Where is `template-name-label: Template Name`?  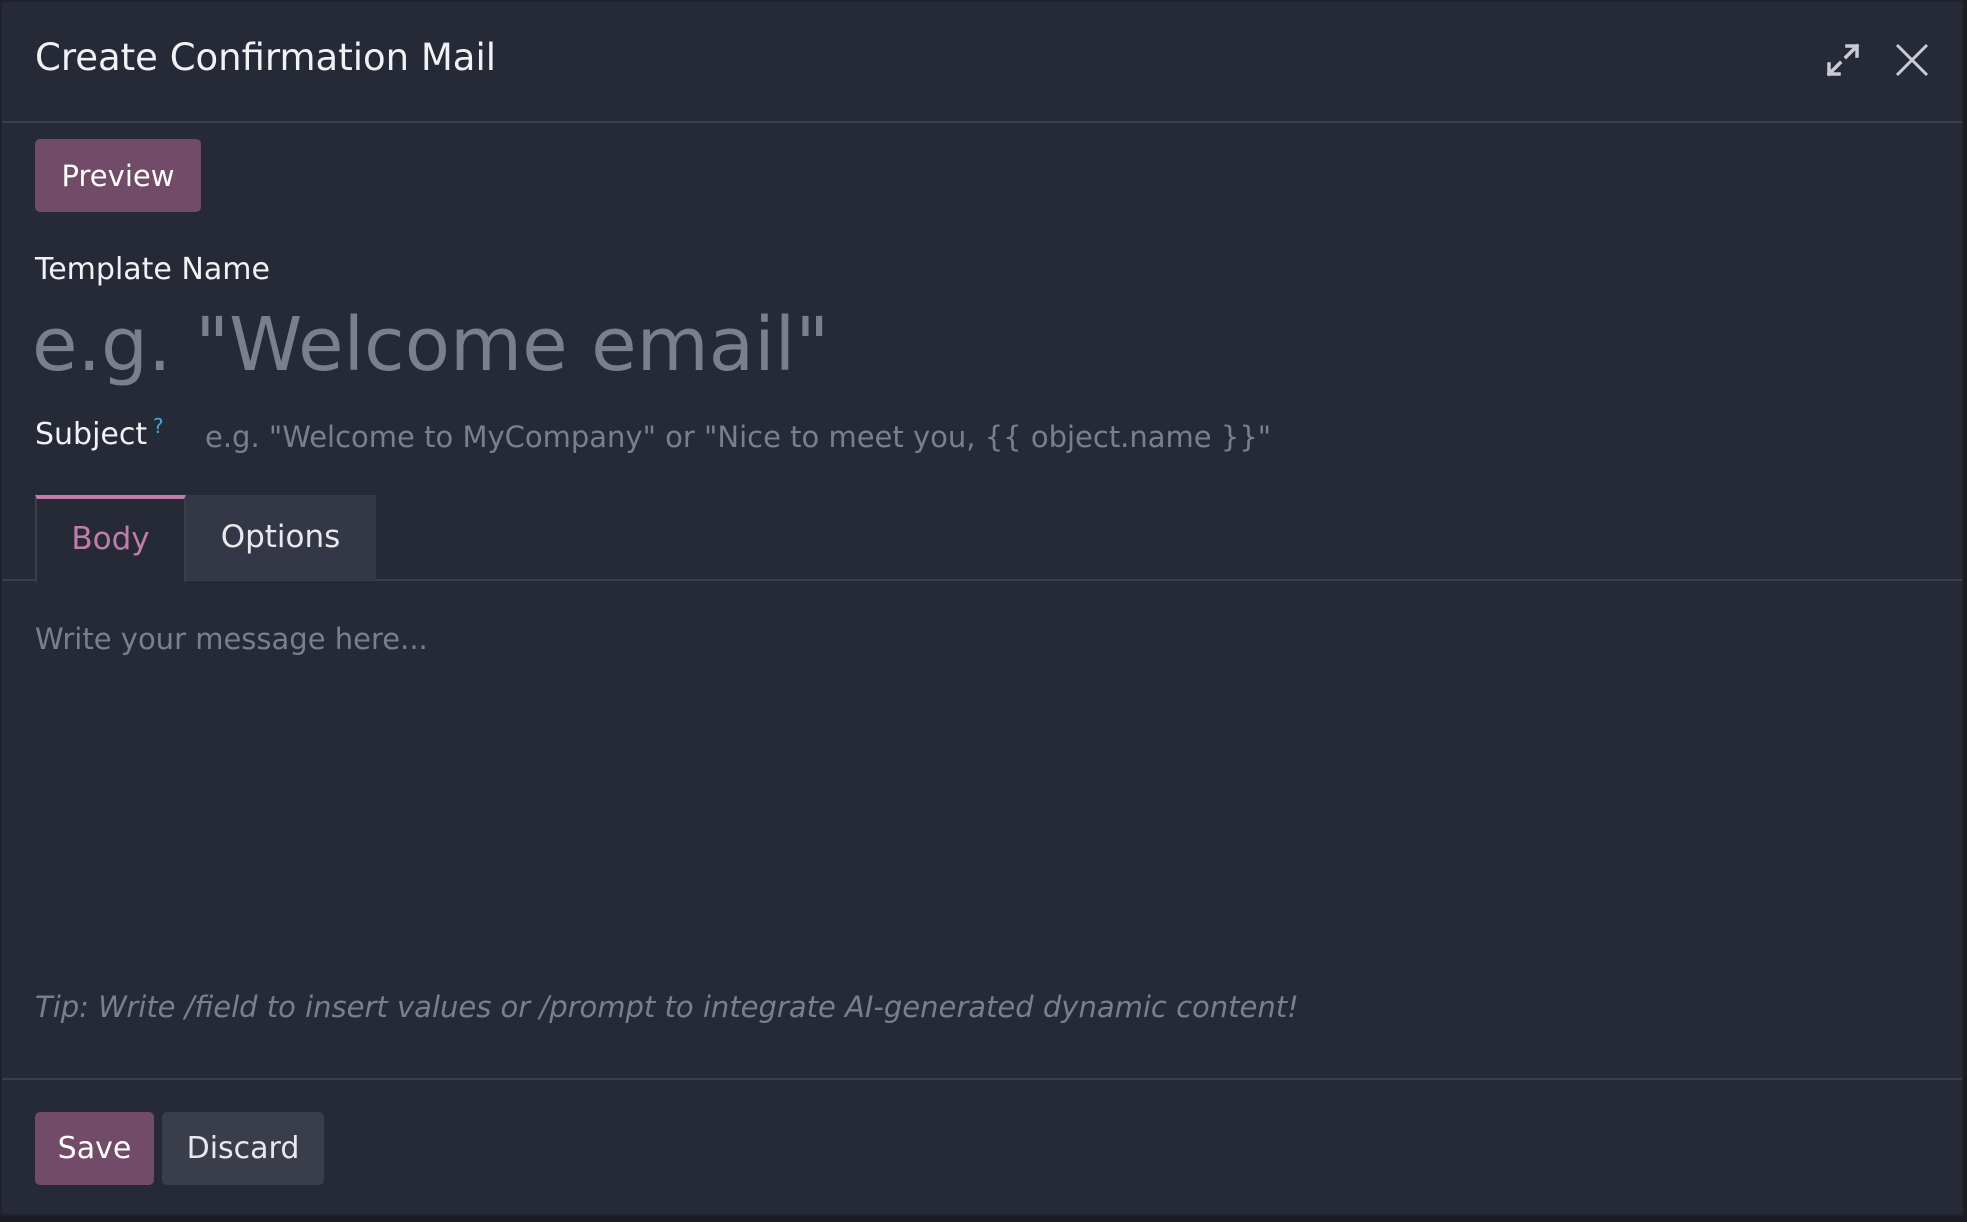
template-name-label: Template Name is located at coordinates (152, 269).